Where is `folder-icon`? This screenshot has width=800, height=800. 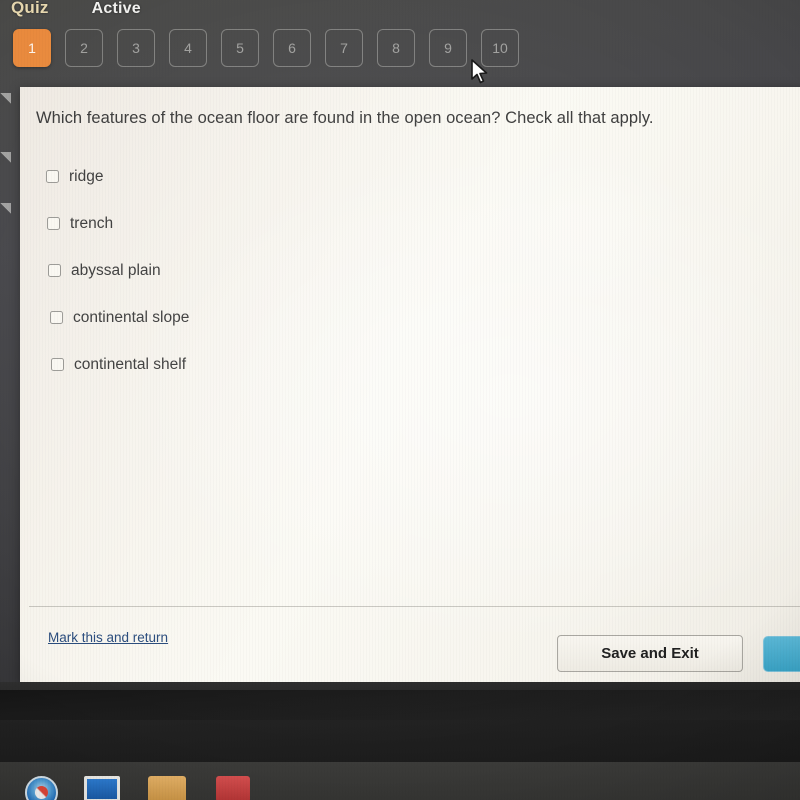
folder-icon is located at coordinates (167, 788).